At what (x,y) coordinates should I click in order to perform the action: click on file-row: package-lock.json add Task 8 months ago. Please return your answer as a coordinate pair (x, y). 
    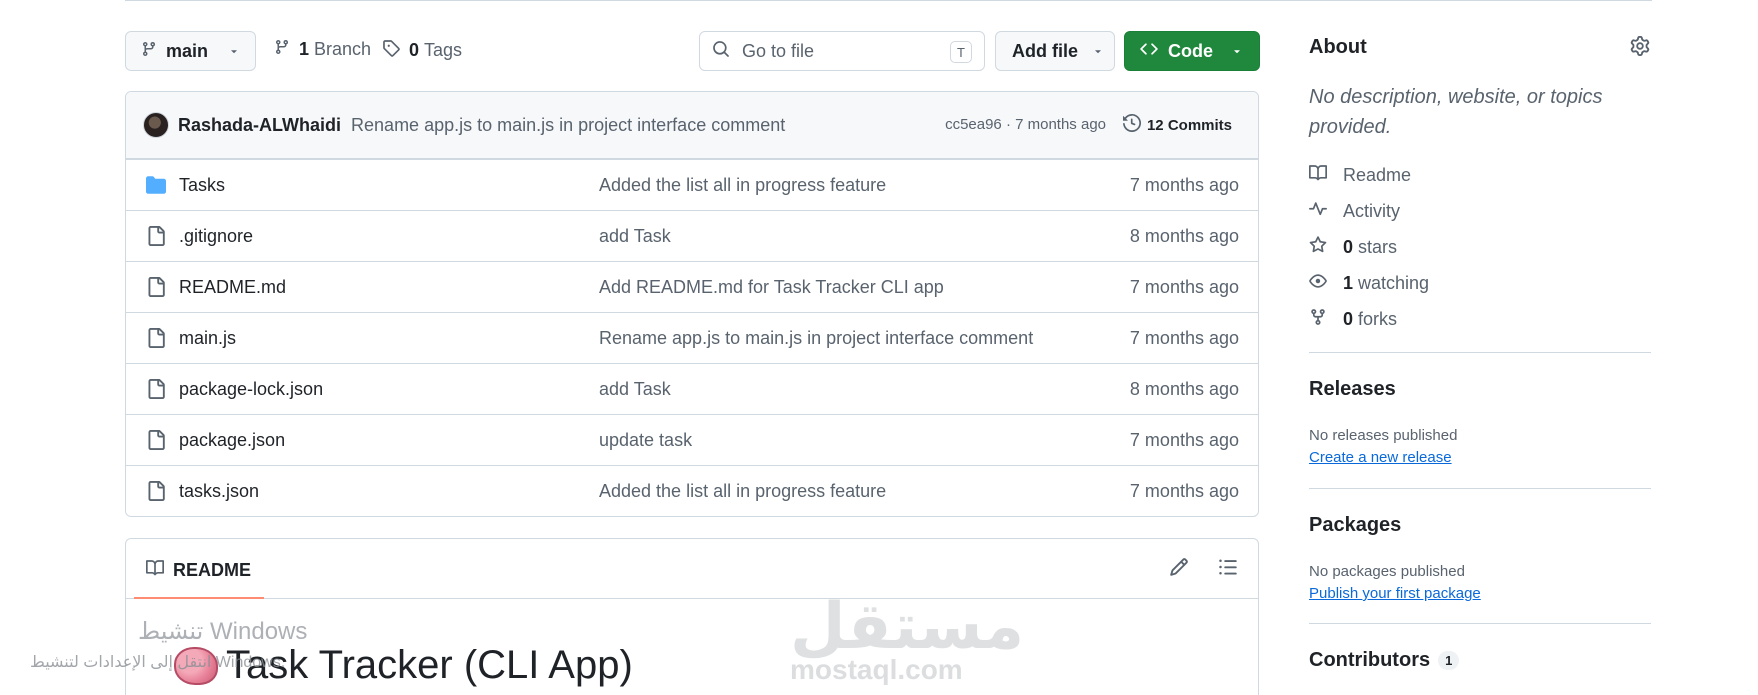
    Looking at the image, I should click on (692, 388).